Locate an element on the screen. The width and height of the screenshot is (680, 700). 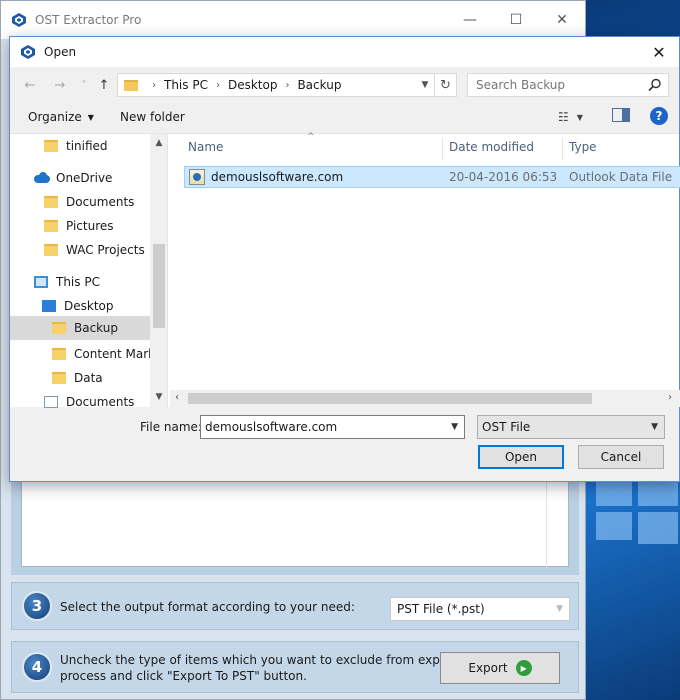
export-label: Export is located at coordinates (488, 668).